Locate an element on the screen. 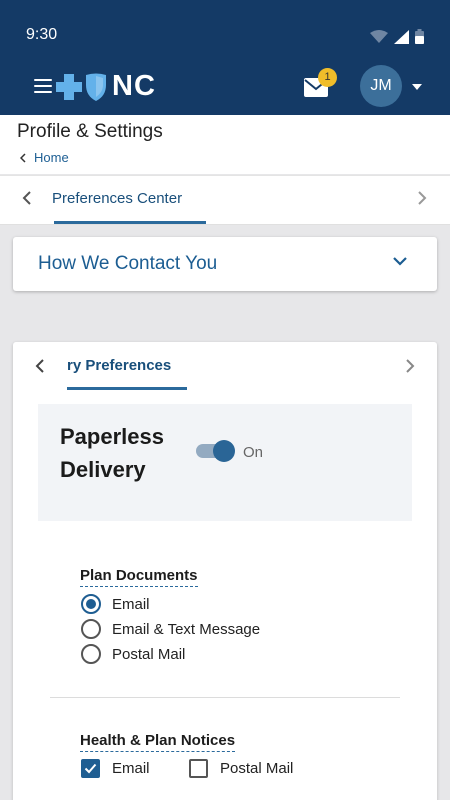 The height and width of the screenshot is (800, 450). avatar: JM is located at coordinates (381, 86).